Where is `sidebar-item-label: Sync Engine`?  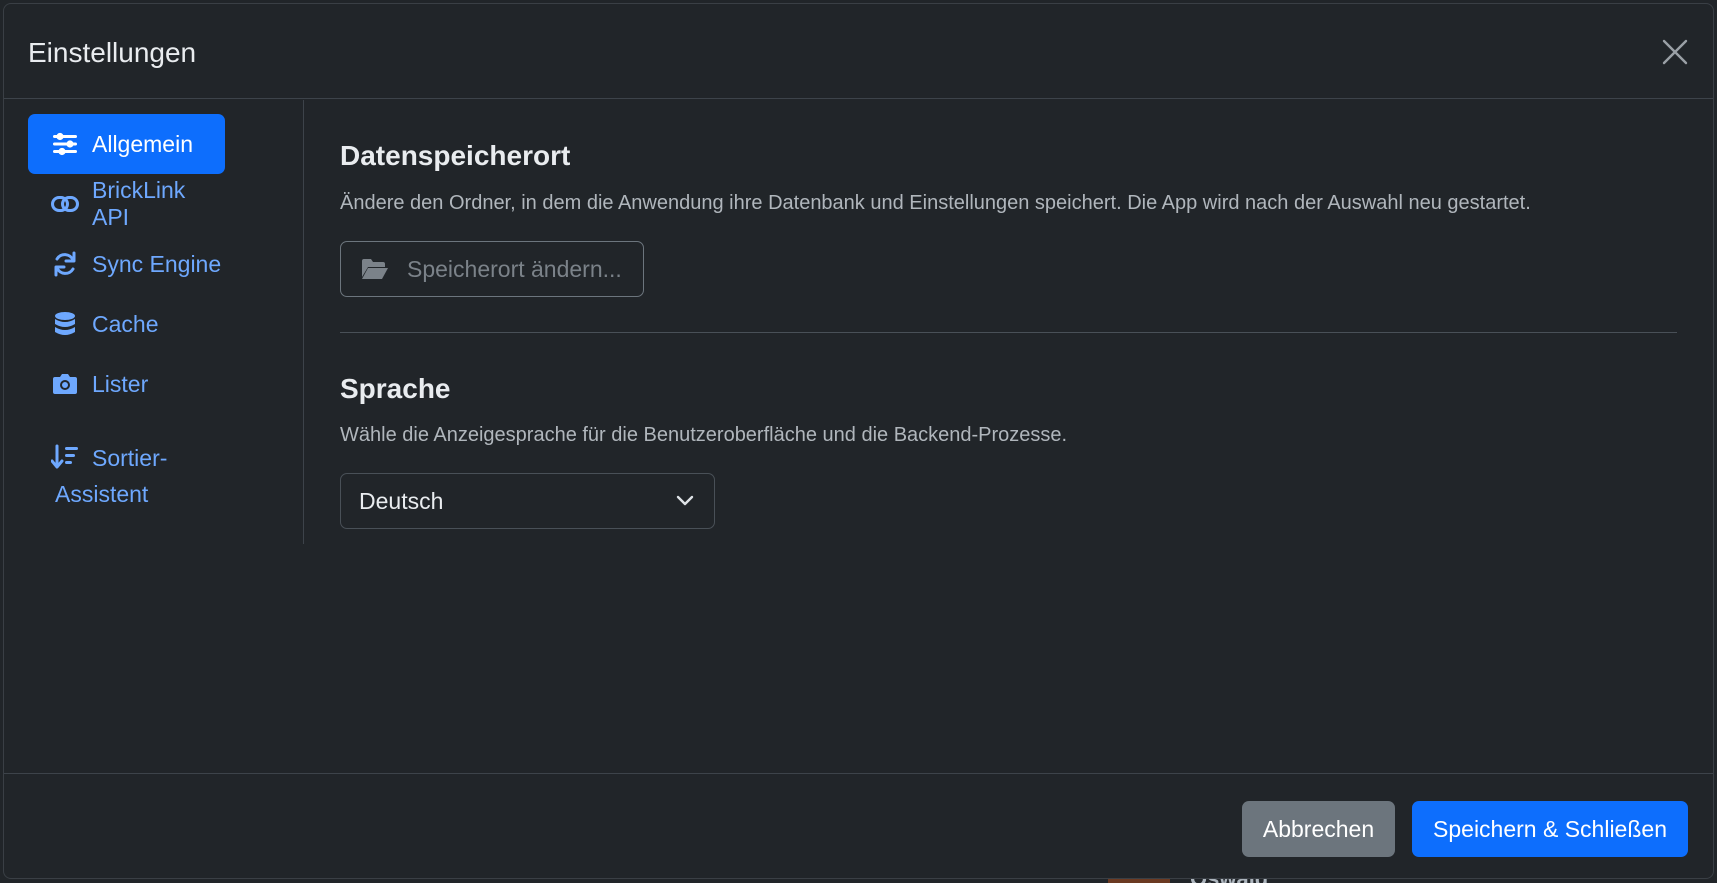
sidebar-item-label: Sync Engine is located at coordinates (157, 263).